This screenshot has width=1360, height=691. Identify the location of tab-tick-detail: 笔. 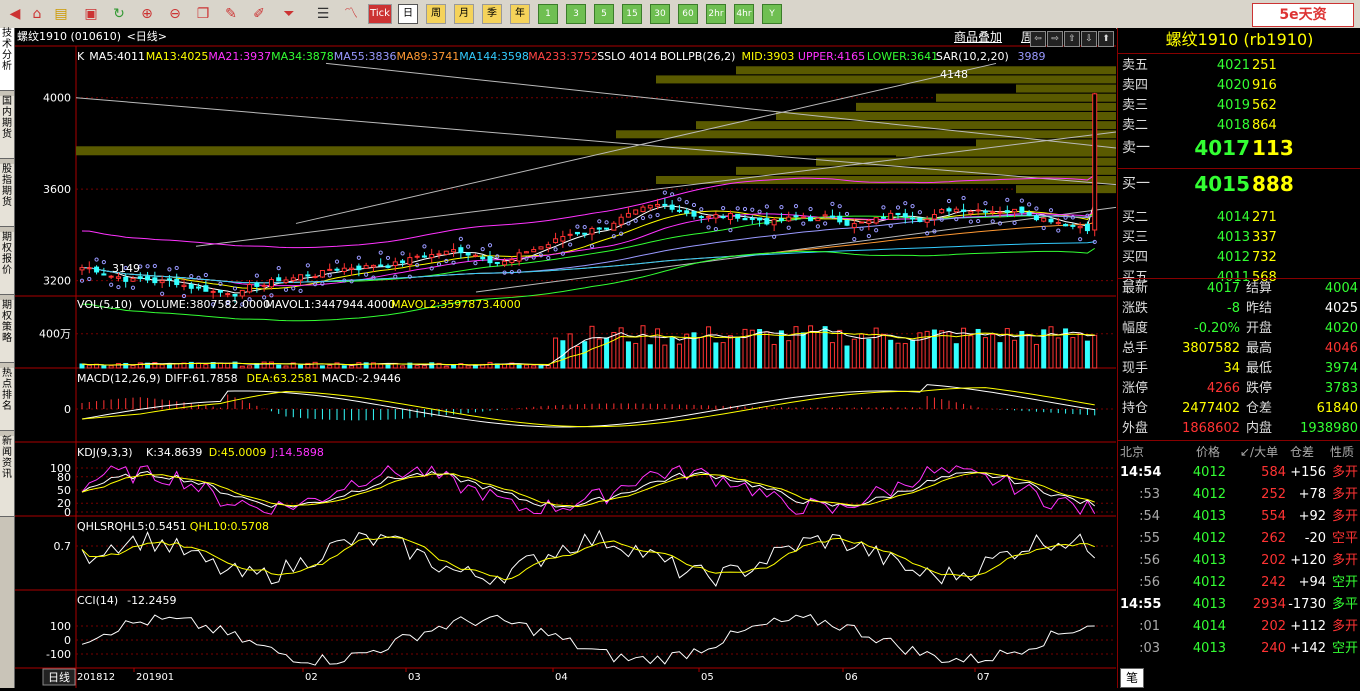
(1132, 678).